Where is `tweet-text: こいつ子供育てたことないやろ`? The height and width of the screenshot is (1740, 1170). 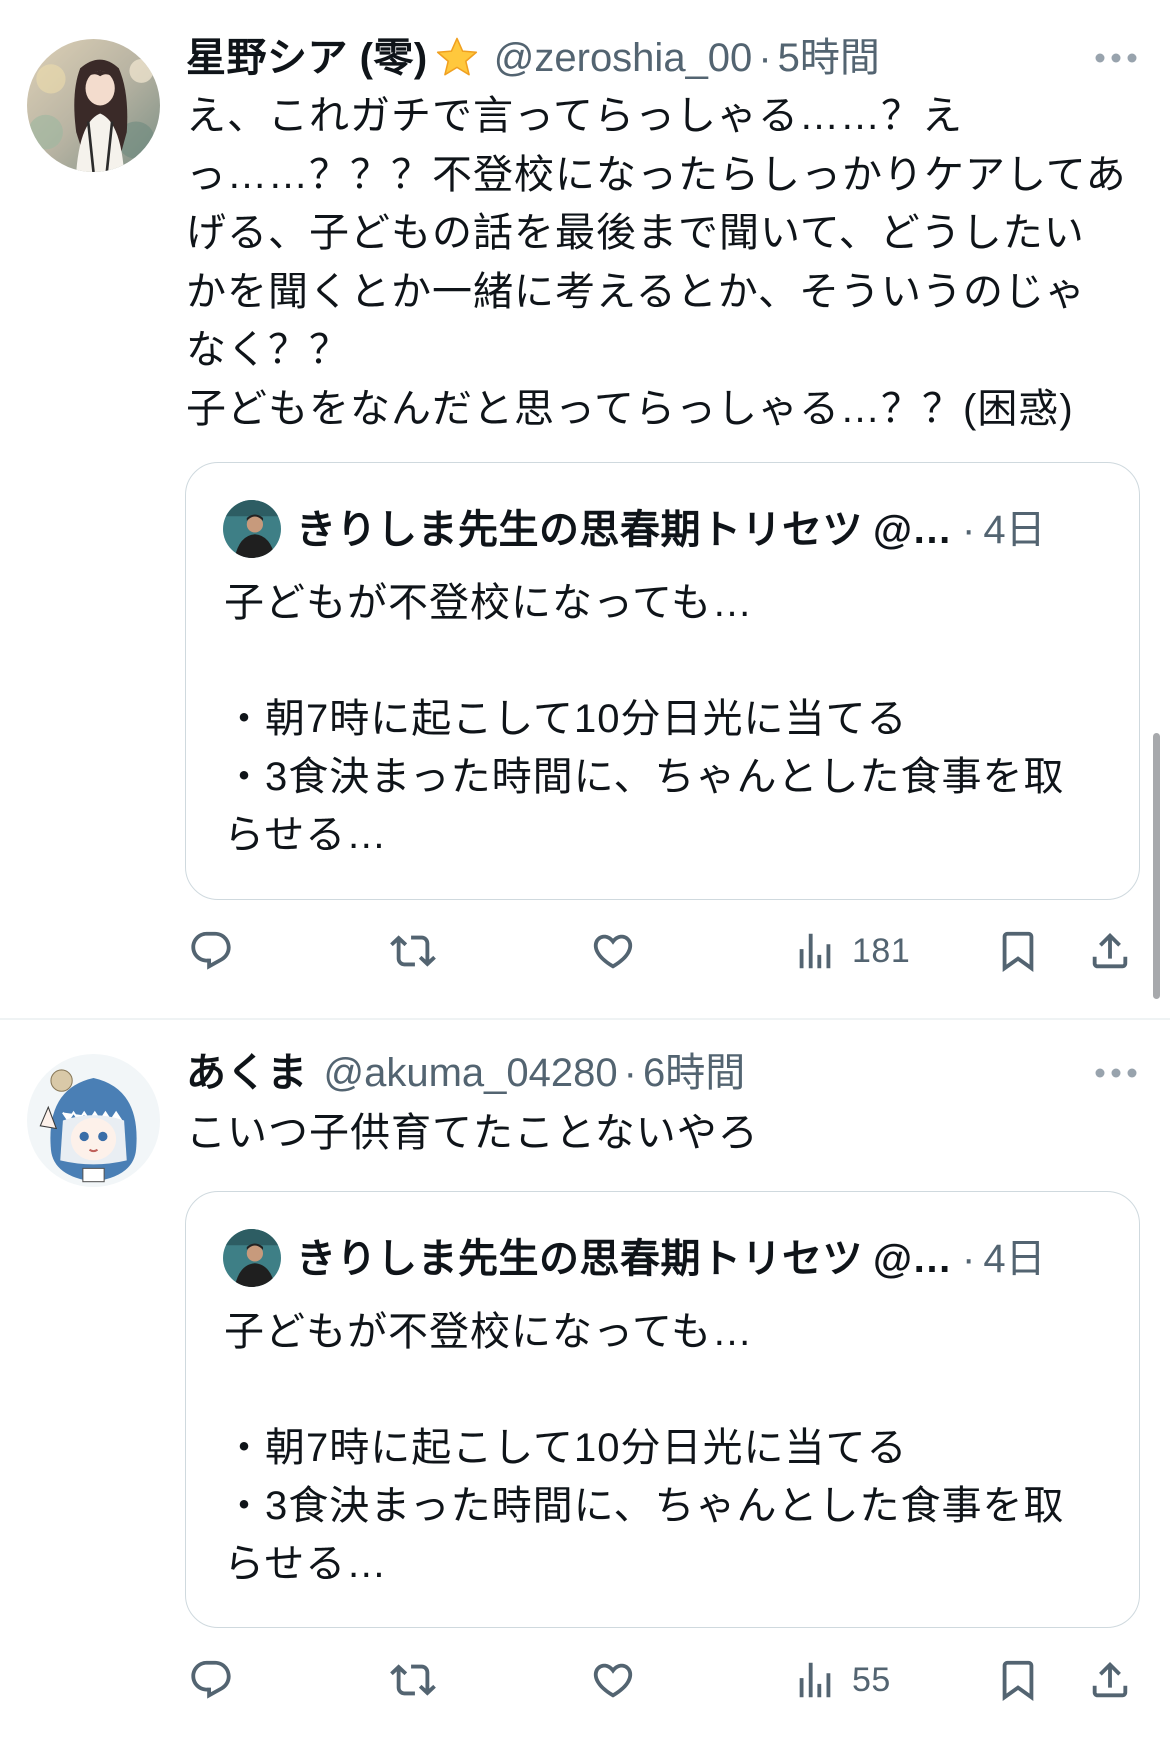 tweet-text: こいつ子供育てたことないやろ is located at coordinates (673, 1133).